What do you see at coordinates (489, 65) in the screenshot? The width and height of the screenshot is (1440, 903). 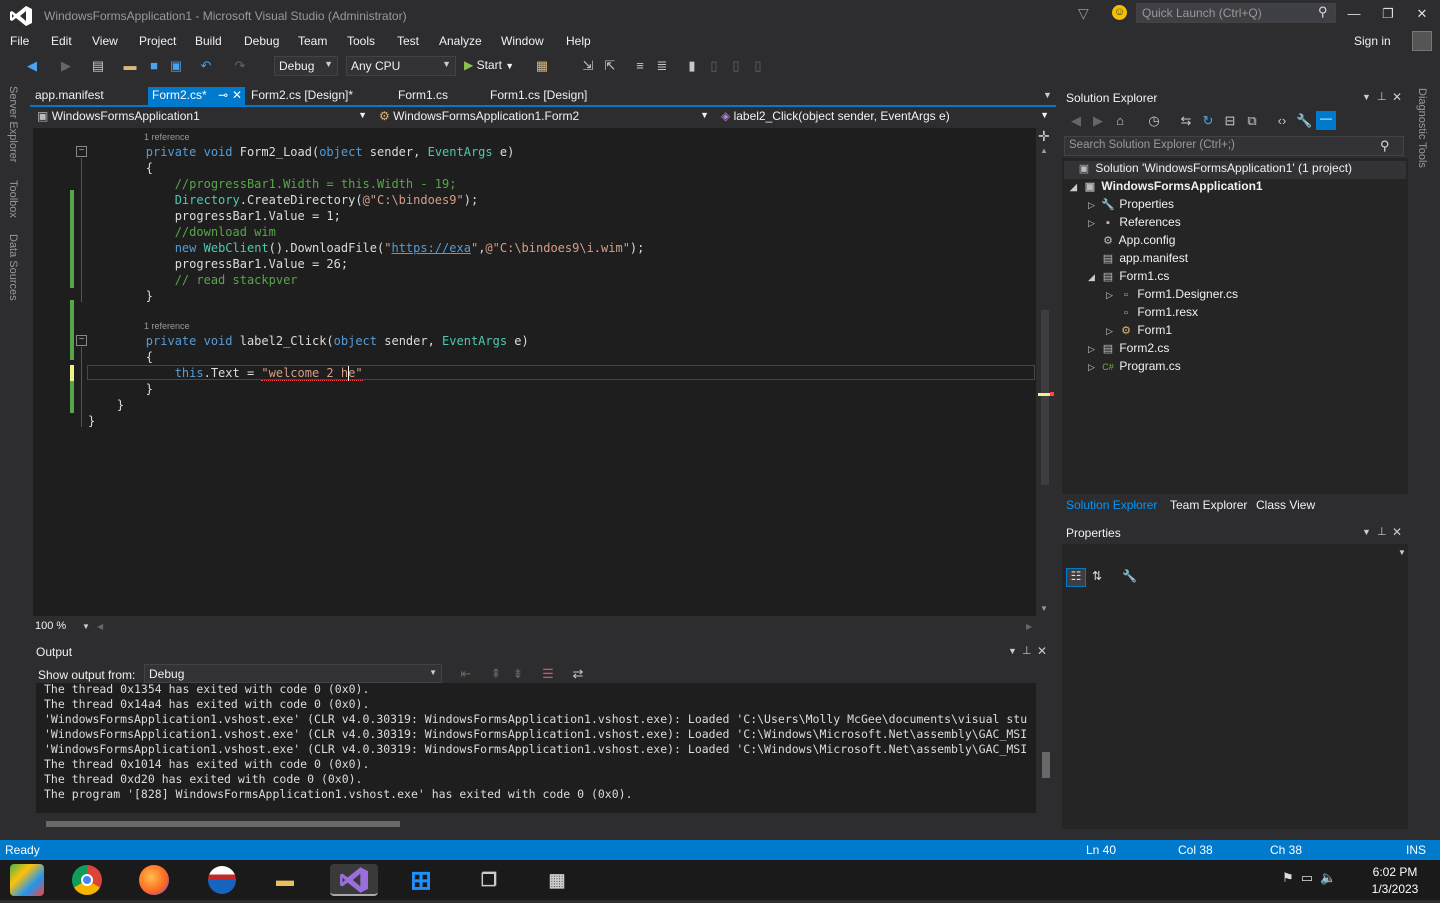 I see `start-debugging-button: ▶ Start ▼` at bounding box center [489, 65].